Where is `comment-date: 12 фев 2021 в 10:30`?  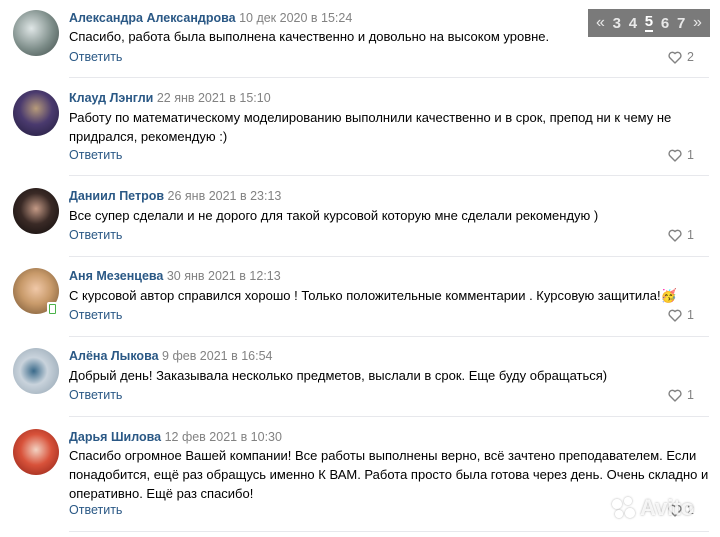 comment-date: 12 фев 2021 в 10:30 is located at coordinates (223, 437).